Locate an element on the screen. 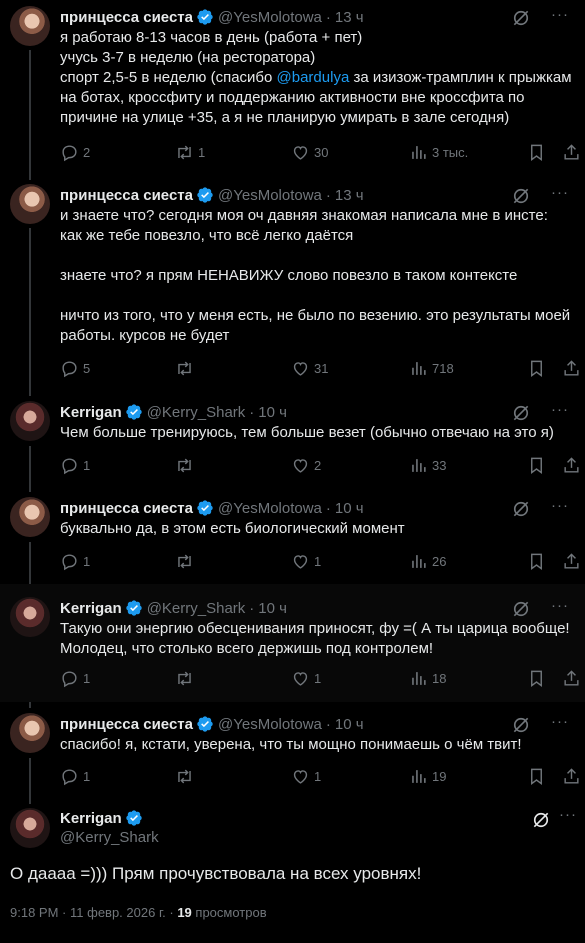 This screenshot has width=585, height=943. reply-button: 2 is located at coordinates (75, 152).